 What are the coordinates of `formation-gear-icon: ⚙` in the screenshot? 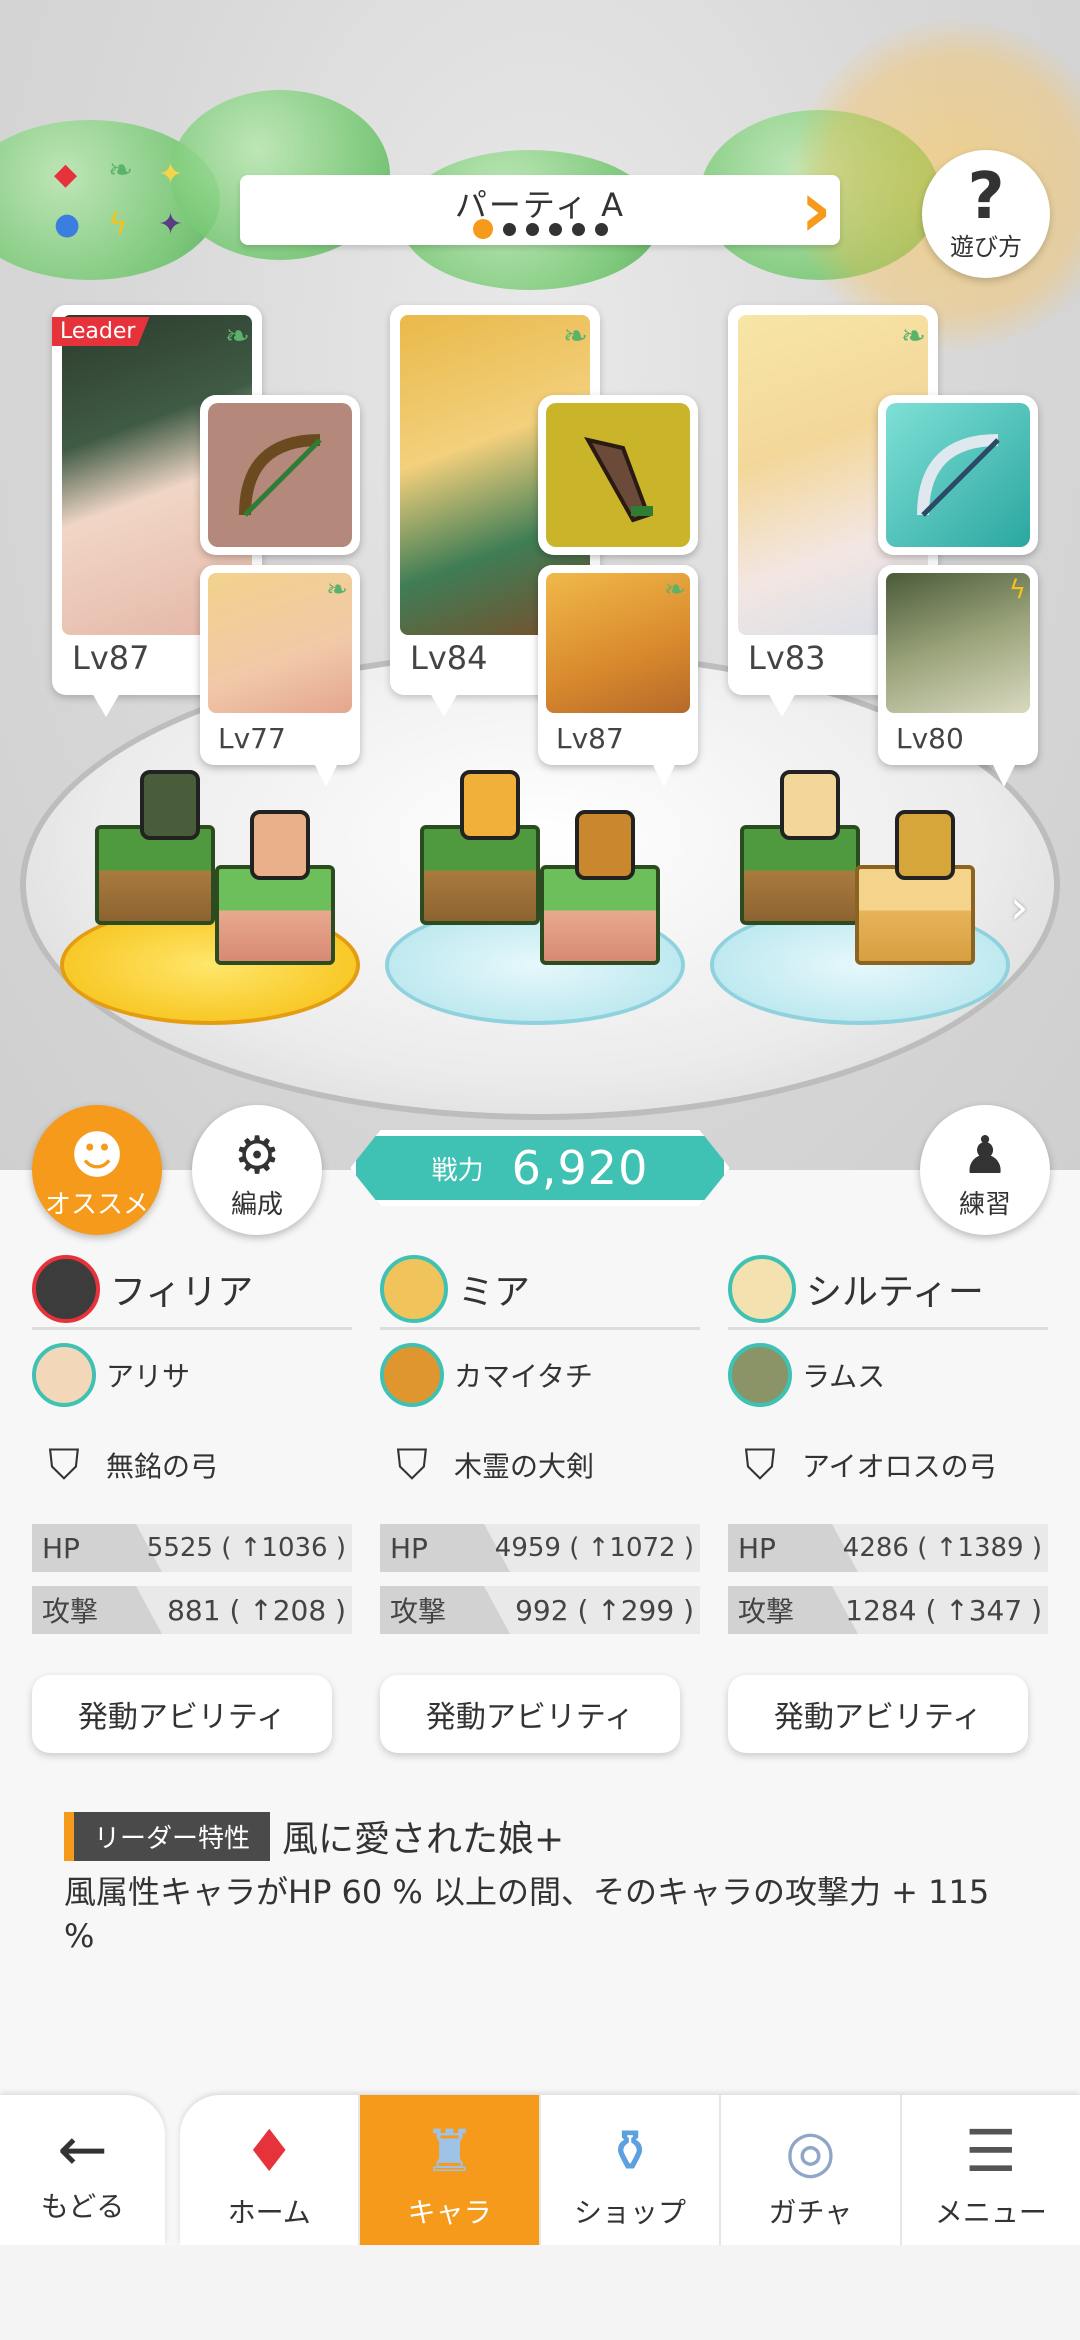 It's located at (257, 1156).